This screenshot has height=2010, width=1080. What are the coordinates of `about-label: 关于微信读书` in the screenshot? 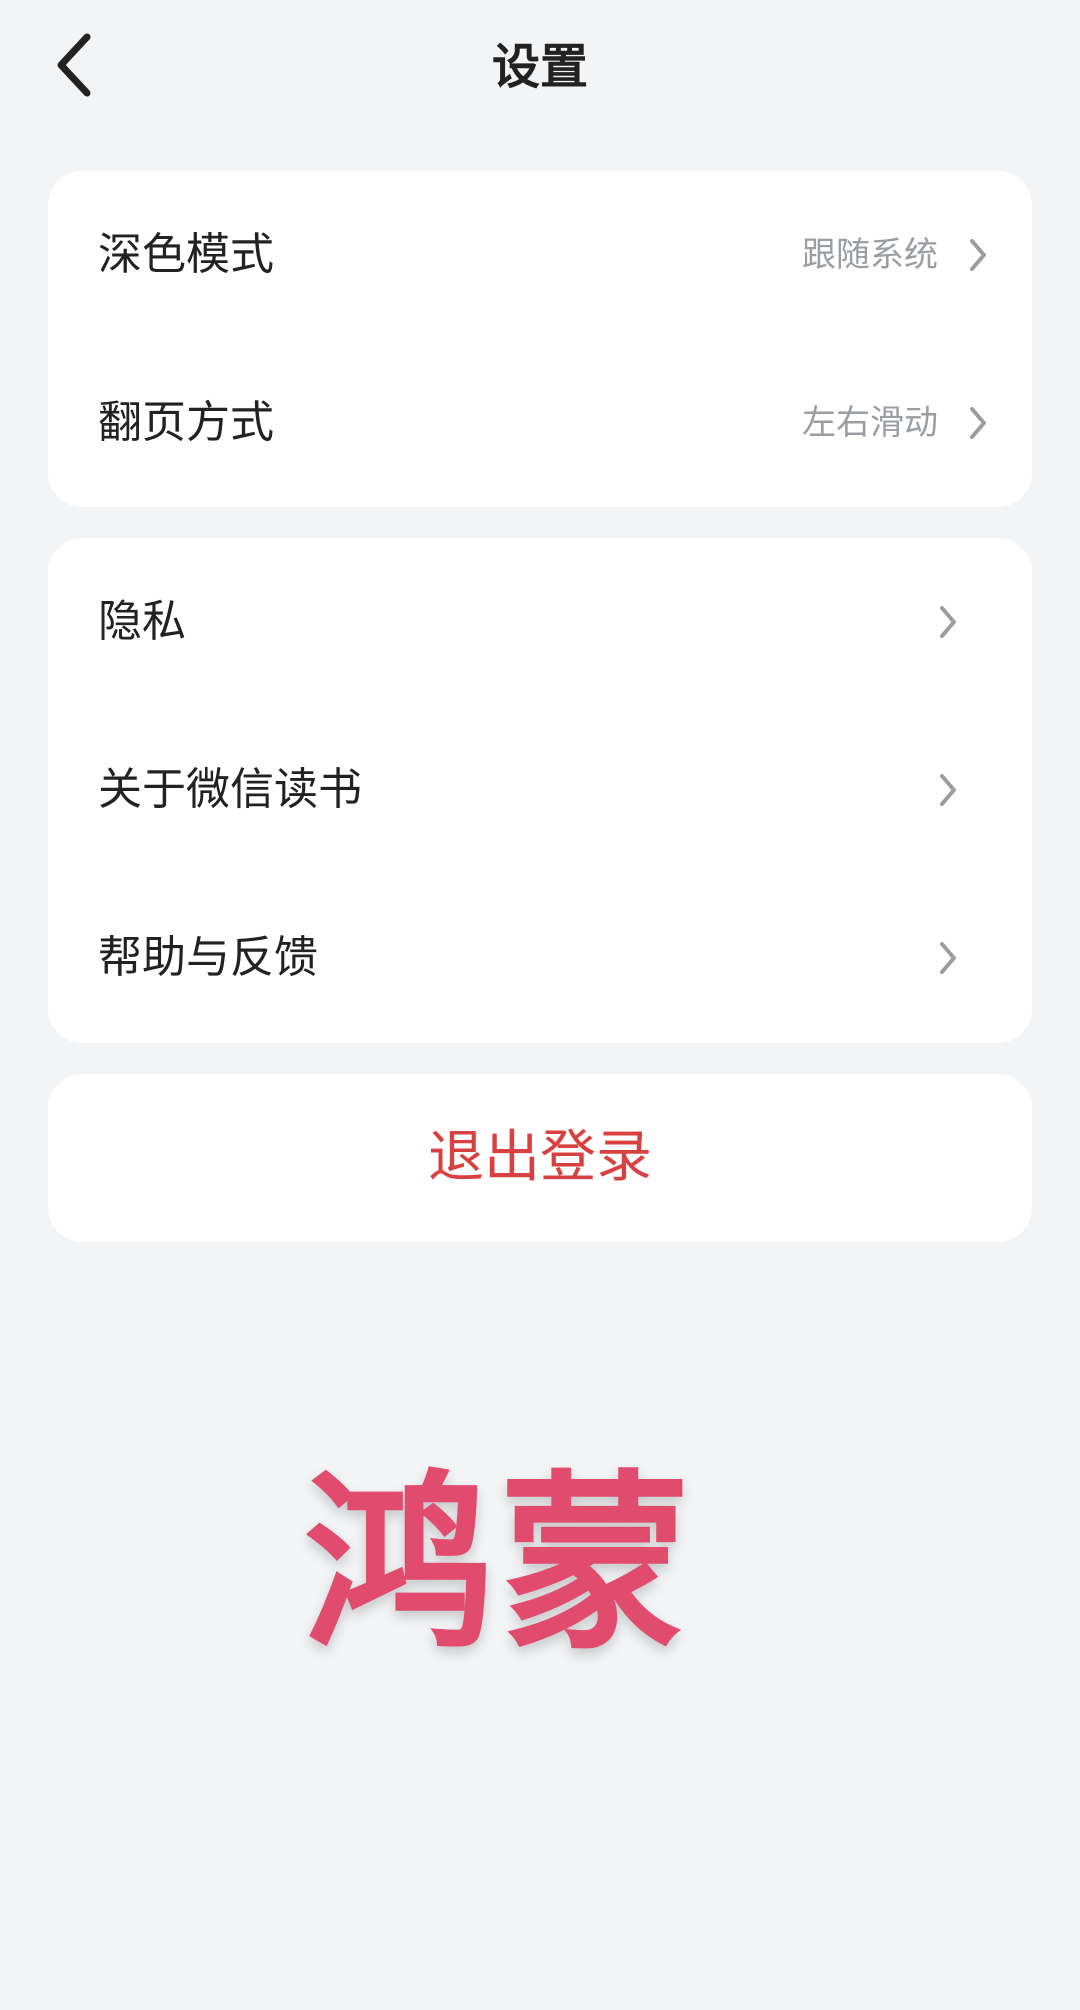 It's located at (230, 789).